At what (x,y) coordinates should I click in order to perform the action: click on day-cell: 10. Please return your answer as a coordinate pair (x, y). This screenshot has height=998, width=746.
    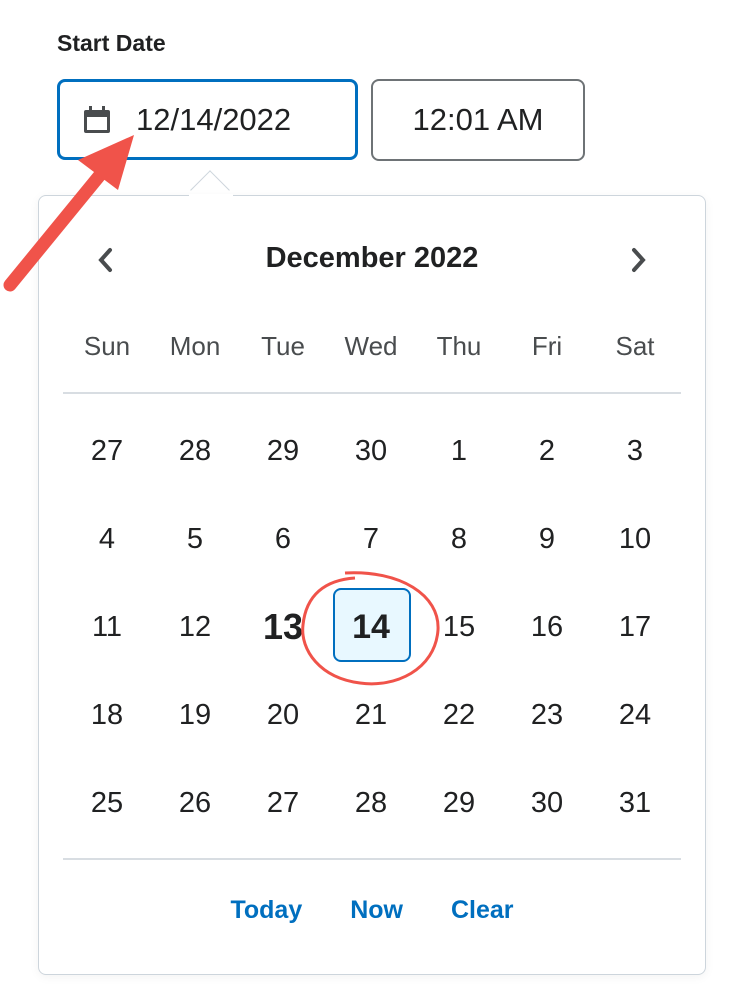
    Looking at the image, I should click on (635, 539).